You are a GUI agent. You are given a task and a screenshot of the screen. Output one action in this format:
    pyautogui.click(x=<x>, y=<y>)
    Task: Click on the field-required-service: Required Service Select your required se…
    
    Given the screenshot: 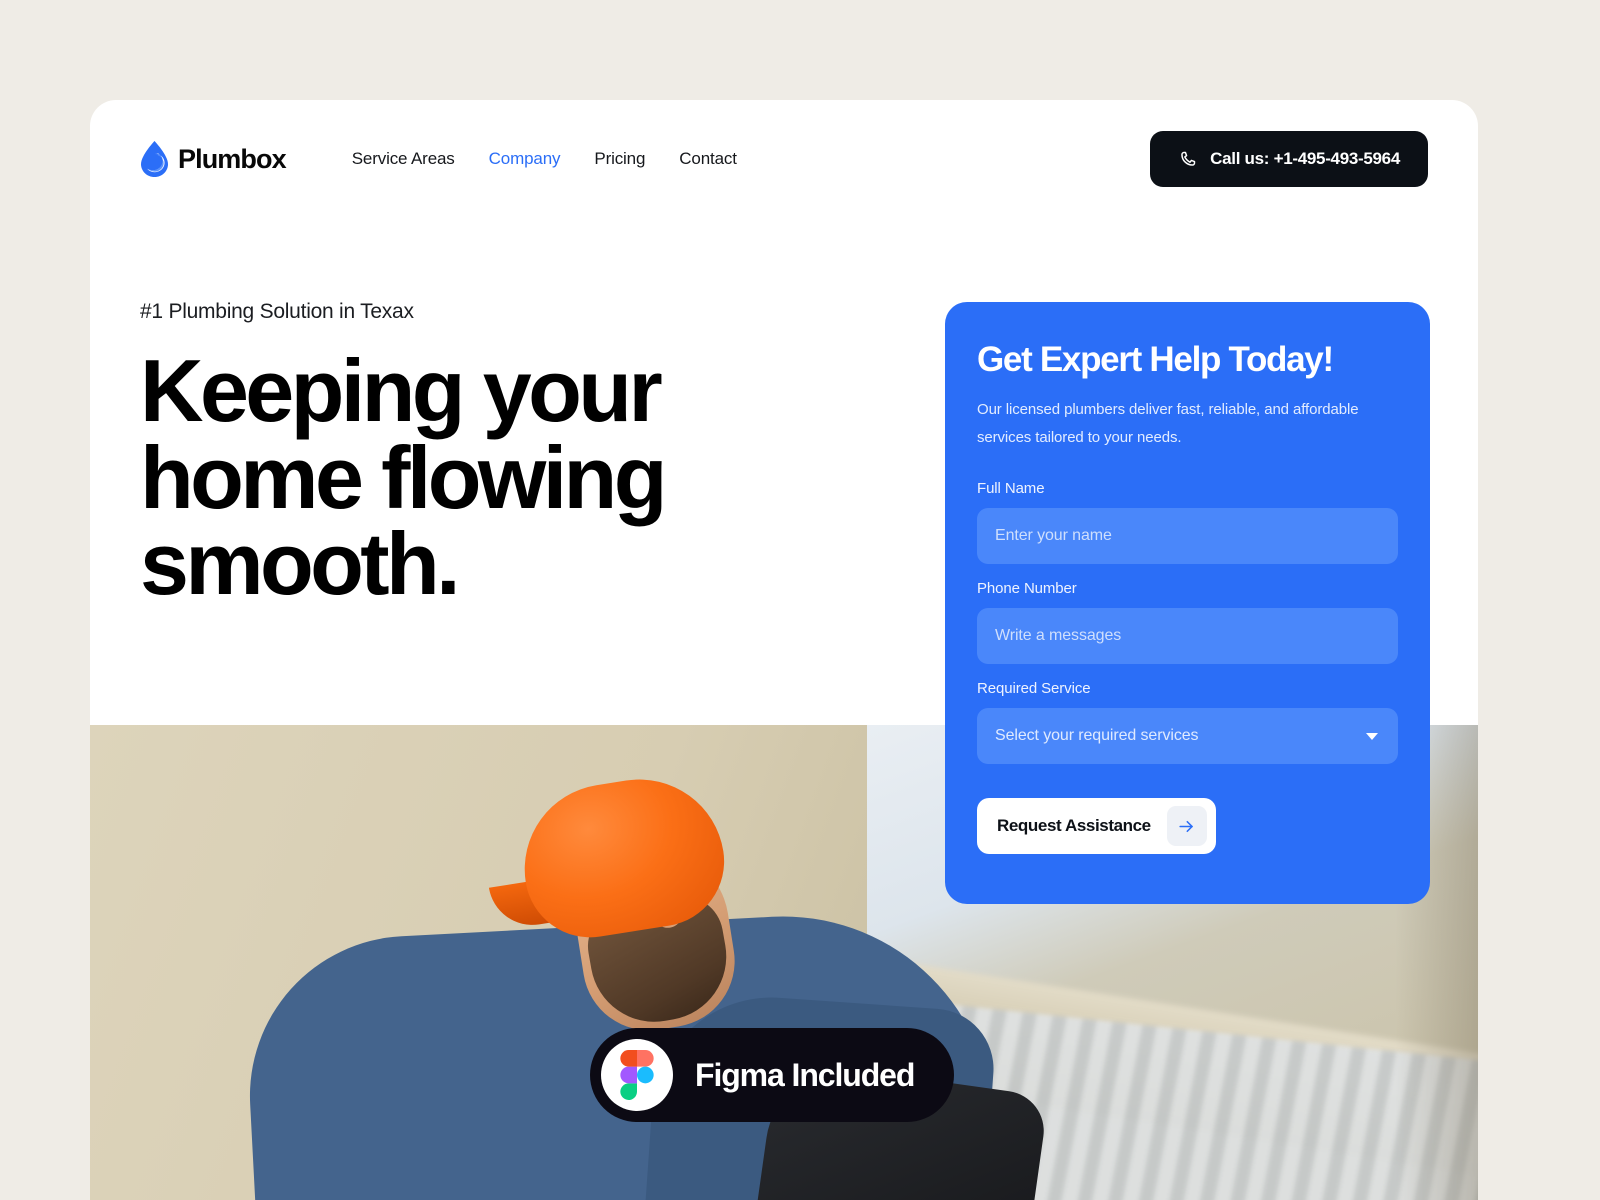 What is the action you would take?
    pyautogui.click(x=1187, y=722)
    